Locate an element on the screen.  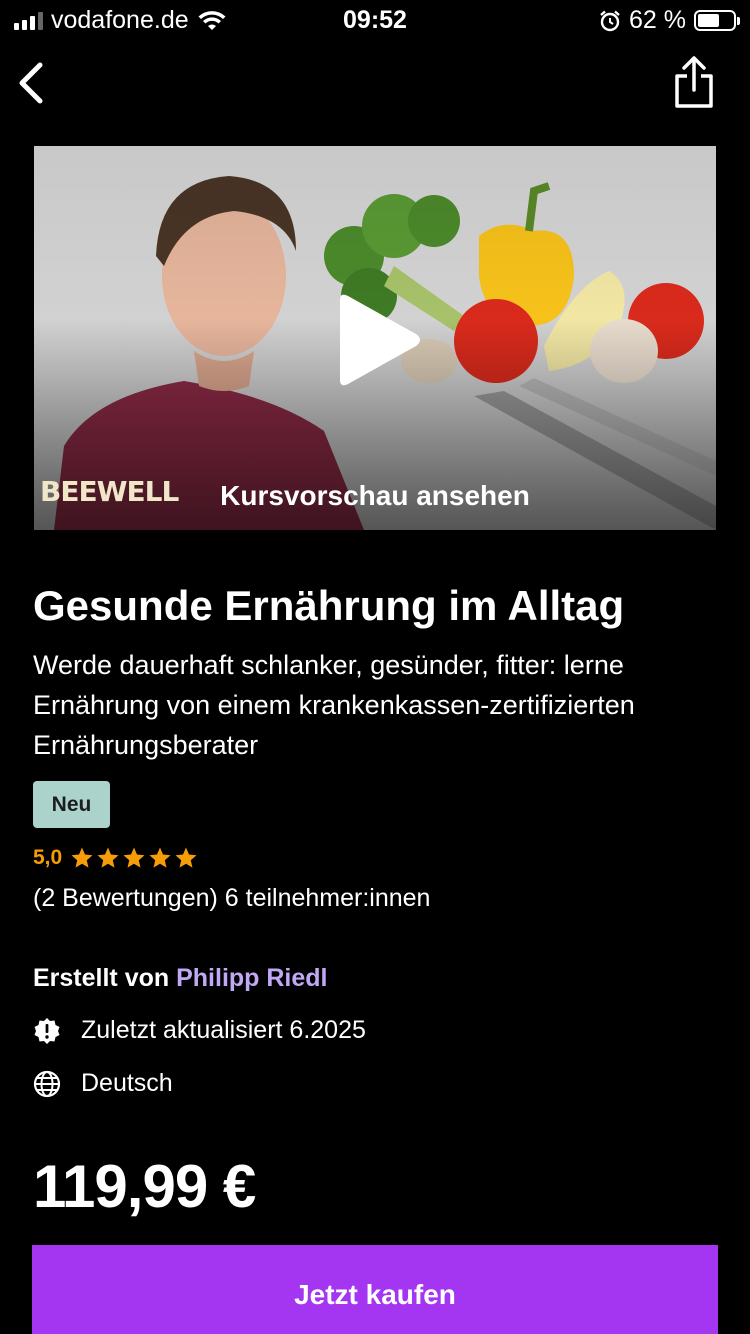
rating-row: 5,0 is located at coordinates (115, 858).